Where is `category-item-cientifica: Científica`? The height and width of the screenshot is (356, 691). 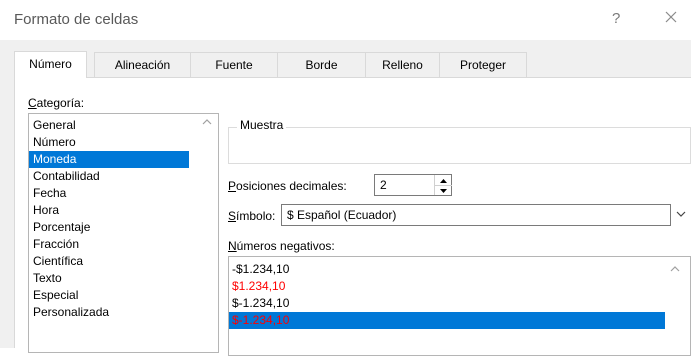
category-item-cientifica: Científica is located at coordinates (109, 261).